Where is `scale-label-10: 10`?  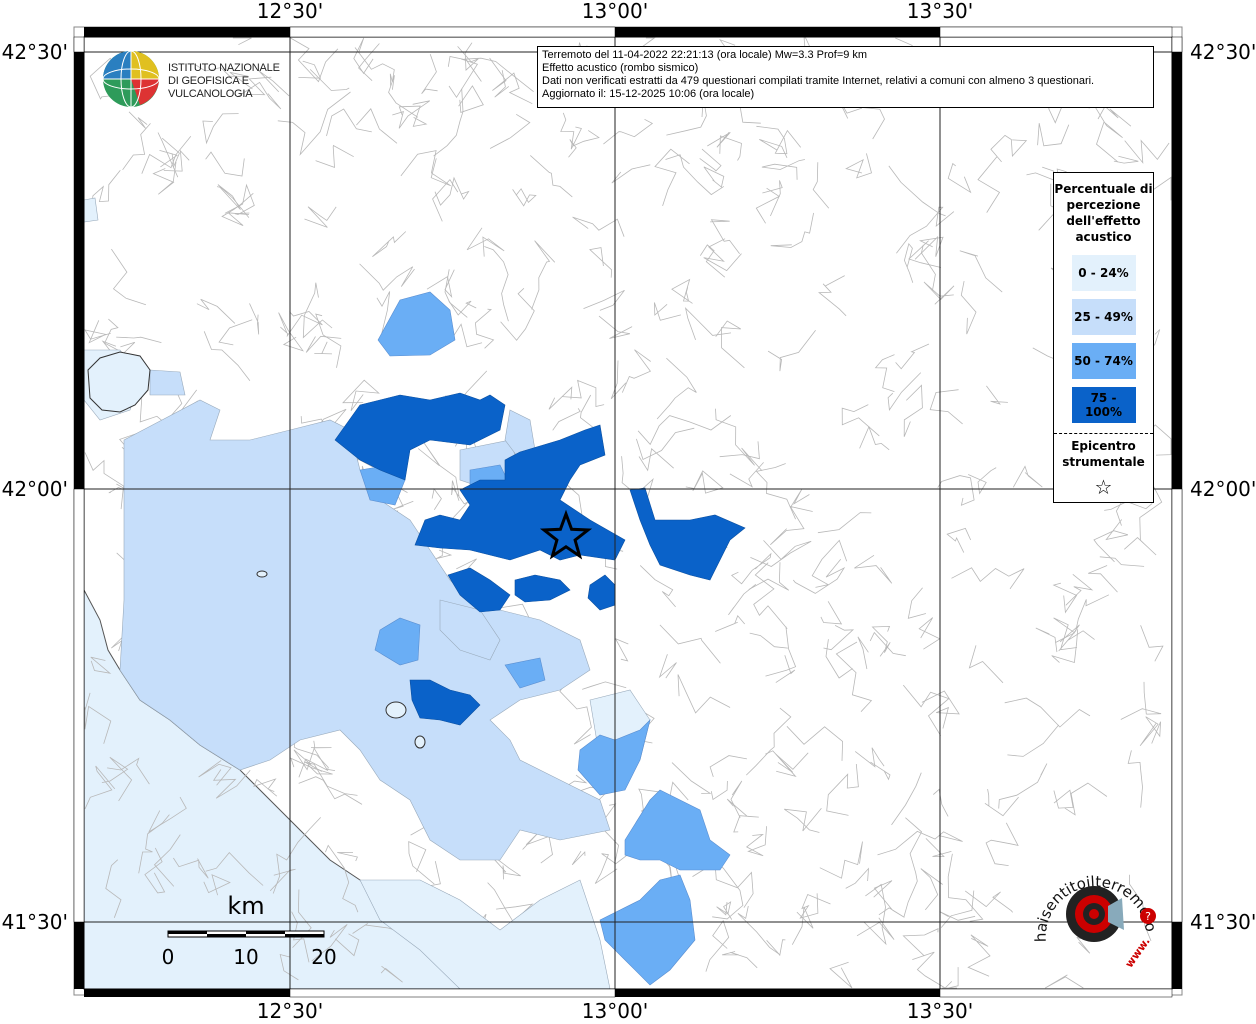
scale-label-10: 10 is located at coordinates (245, 957).